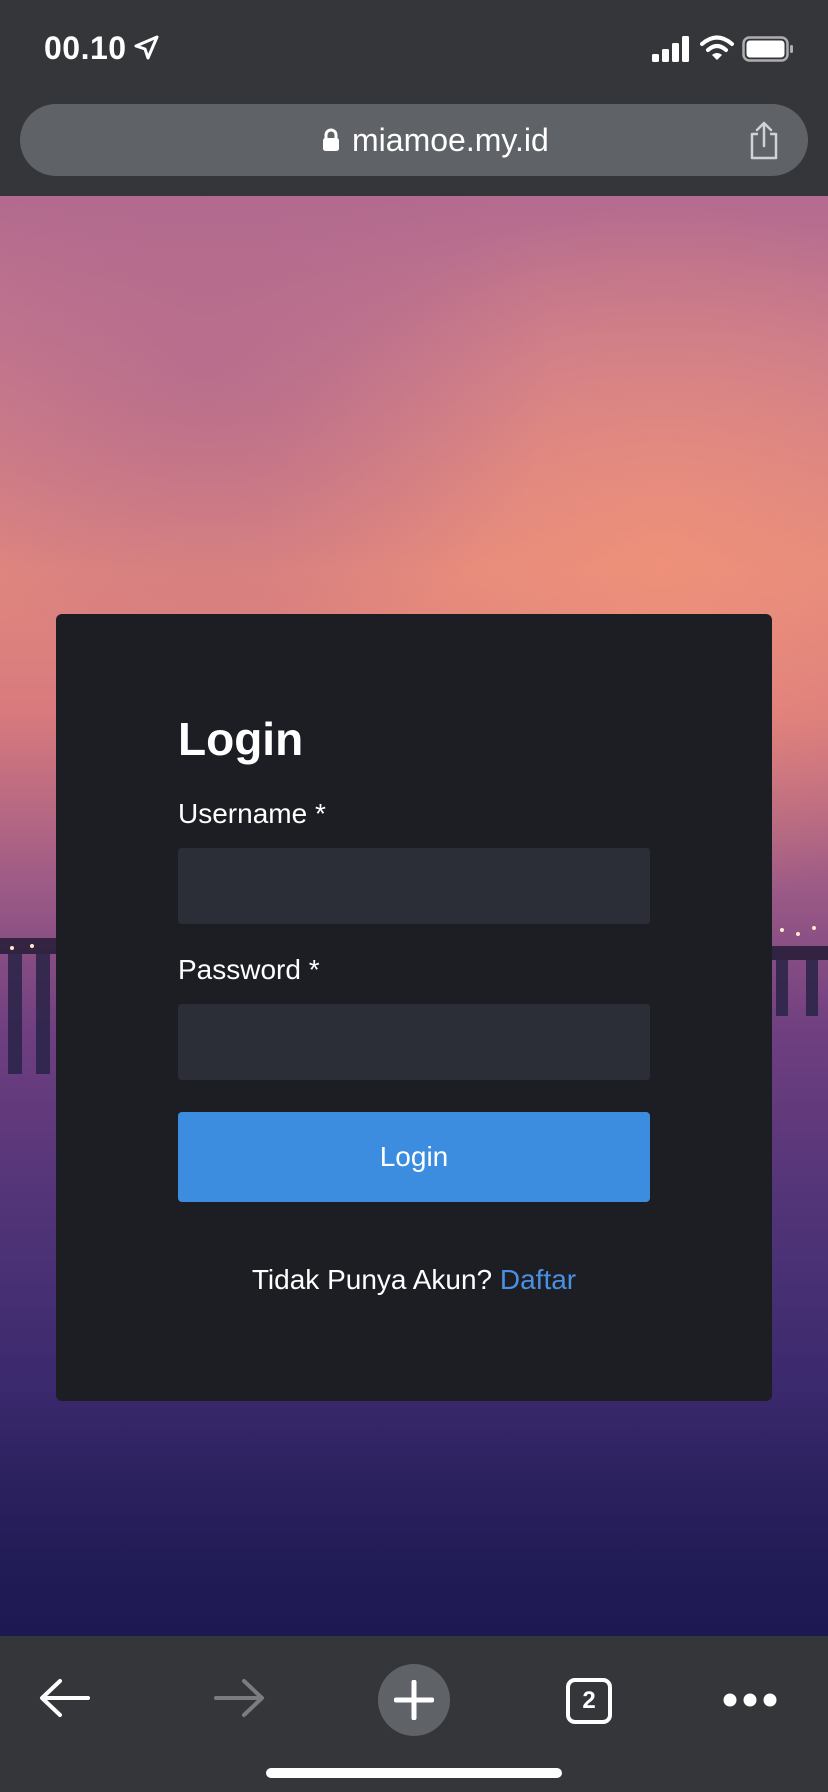  I want to click on url-text: miamoe.my.id, so click(450, 140).